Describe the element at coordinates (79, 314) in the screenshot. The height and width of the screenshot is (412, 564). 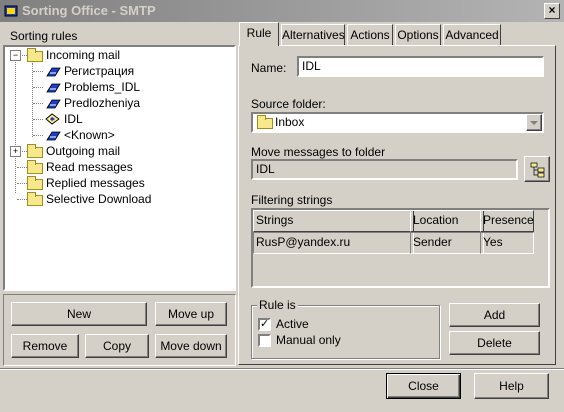
I see `new-rule-button: New` at that location.